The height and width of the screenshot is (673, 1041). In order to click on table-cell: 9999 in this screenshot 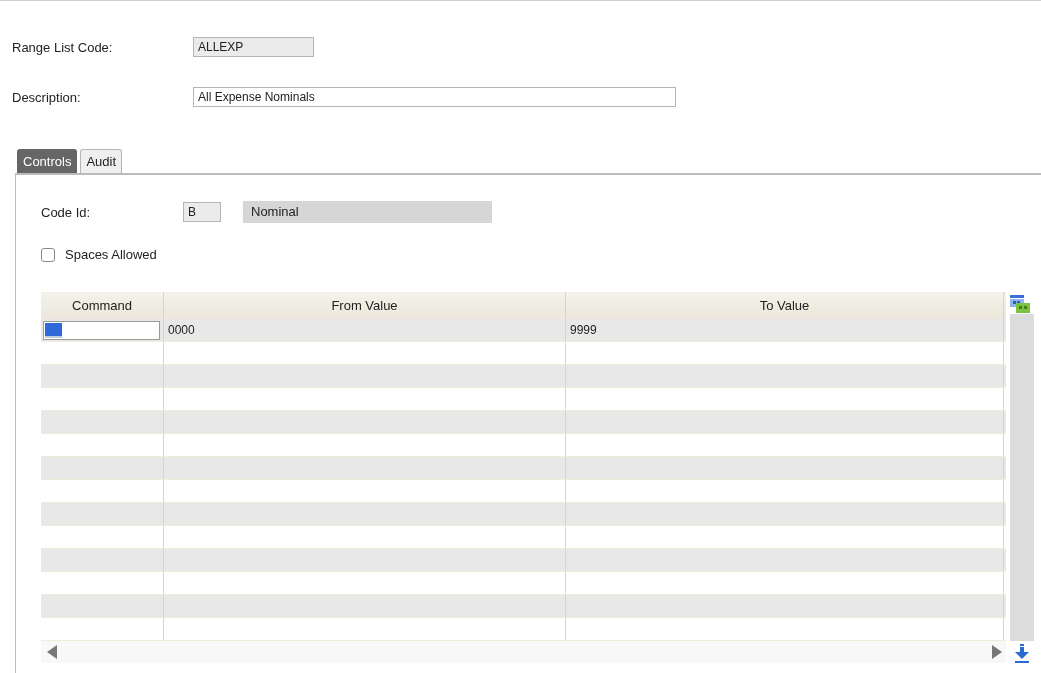, I will do `click(785, 330)`.